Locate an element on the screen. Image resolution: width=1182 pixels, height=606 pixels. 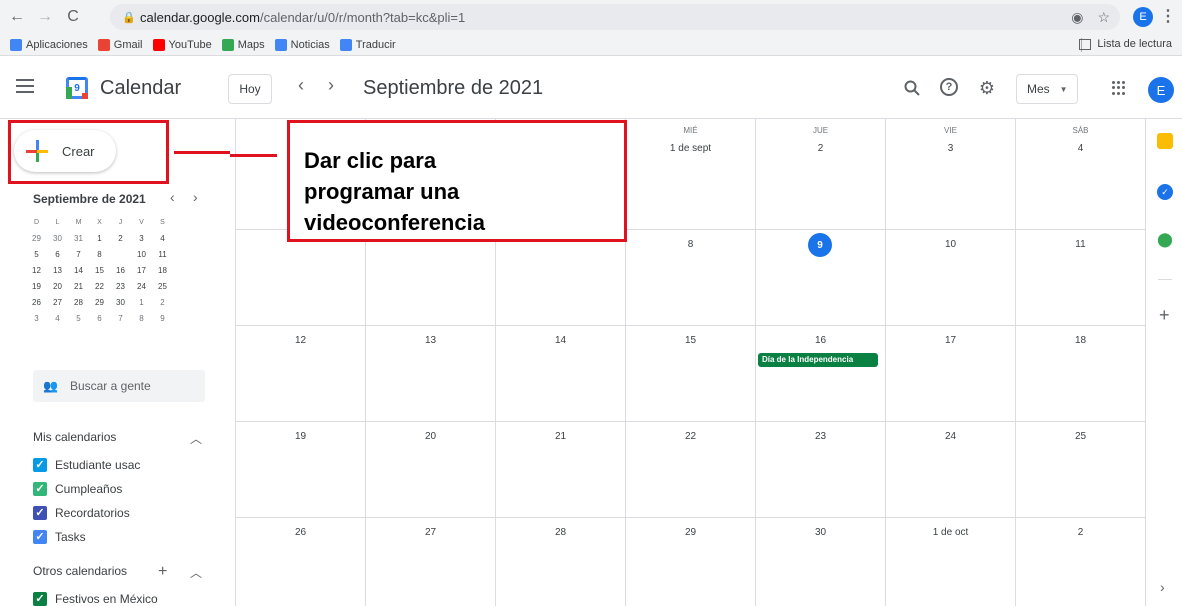
date-number: 17 is located at coordinates (950, 340).